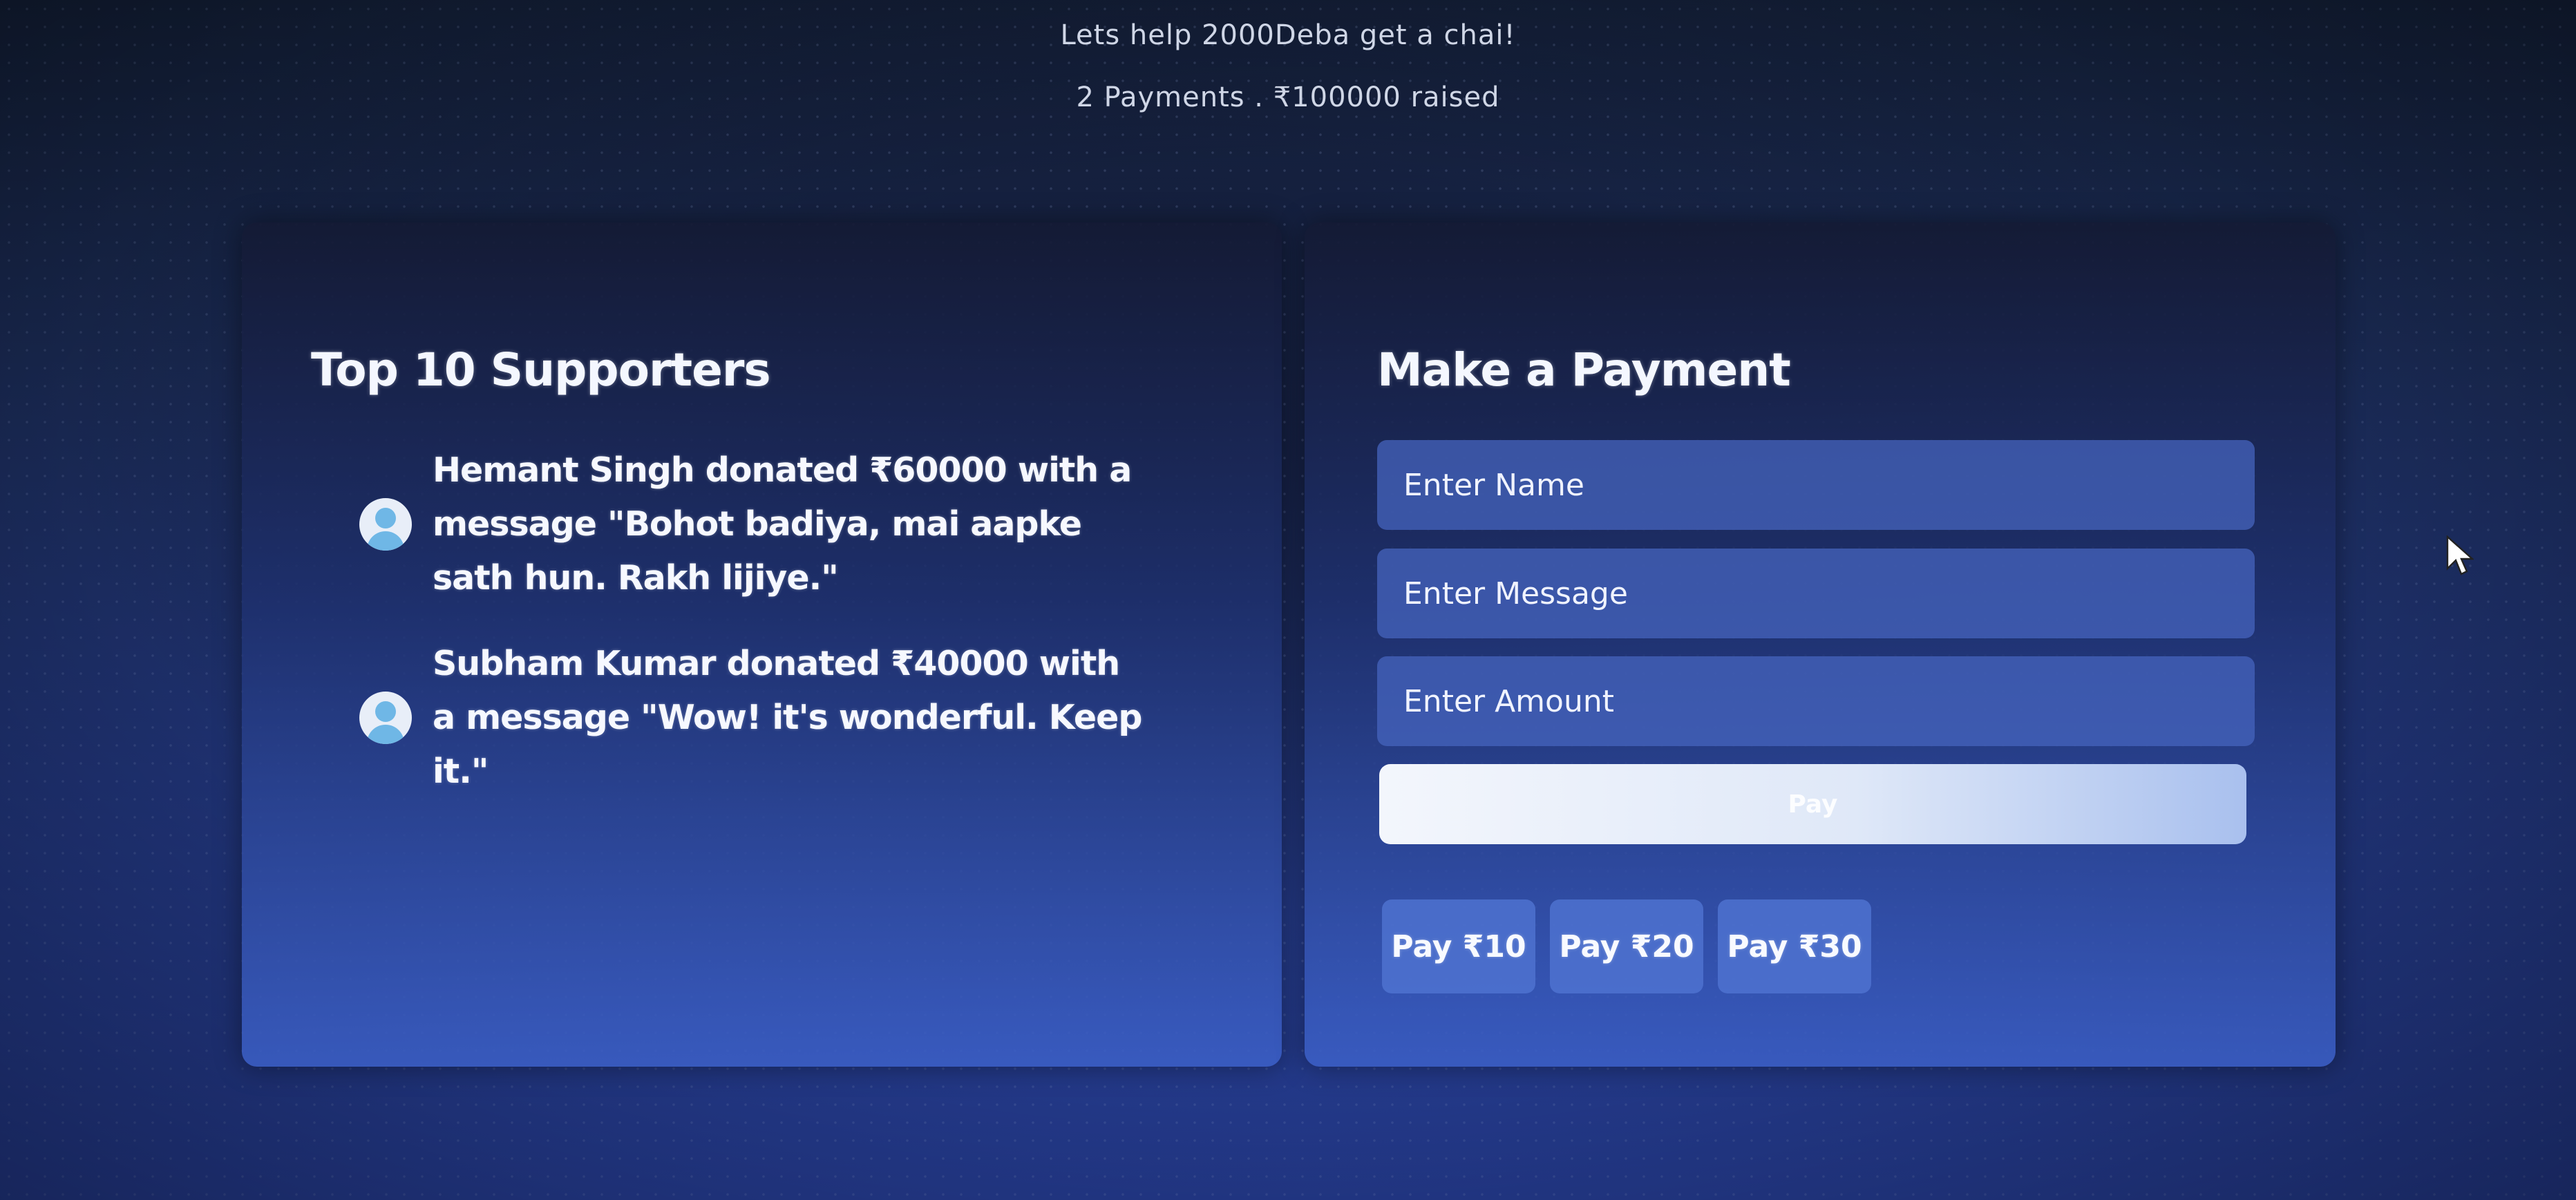 This screenshot has width=2576, height=1200. Describe the element at coordinates (1458, 946) in the screenshot. I see `pay-10-button: Pay ₹10` at that location.